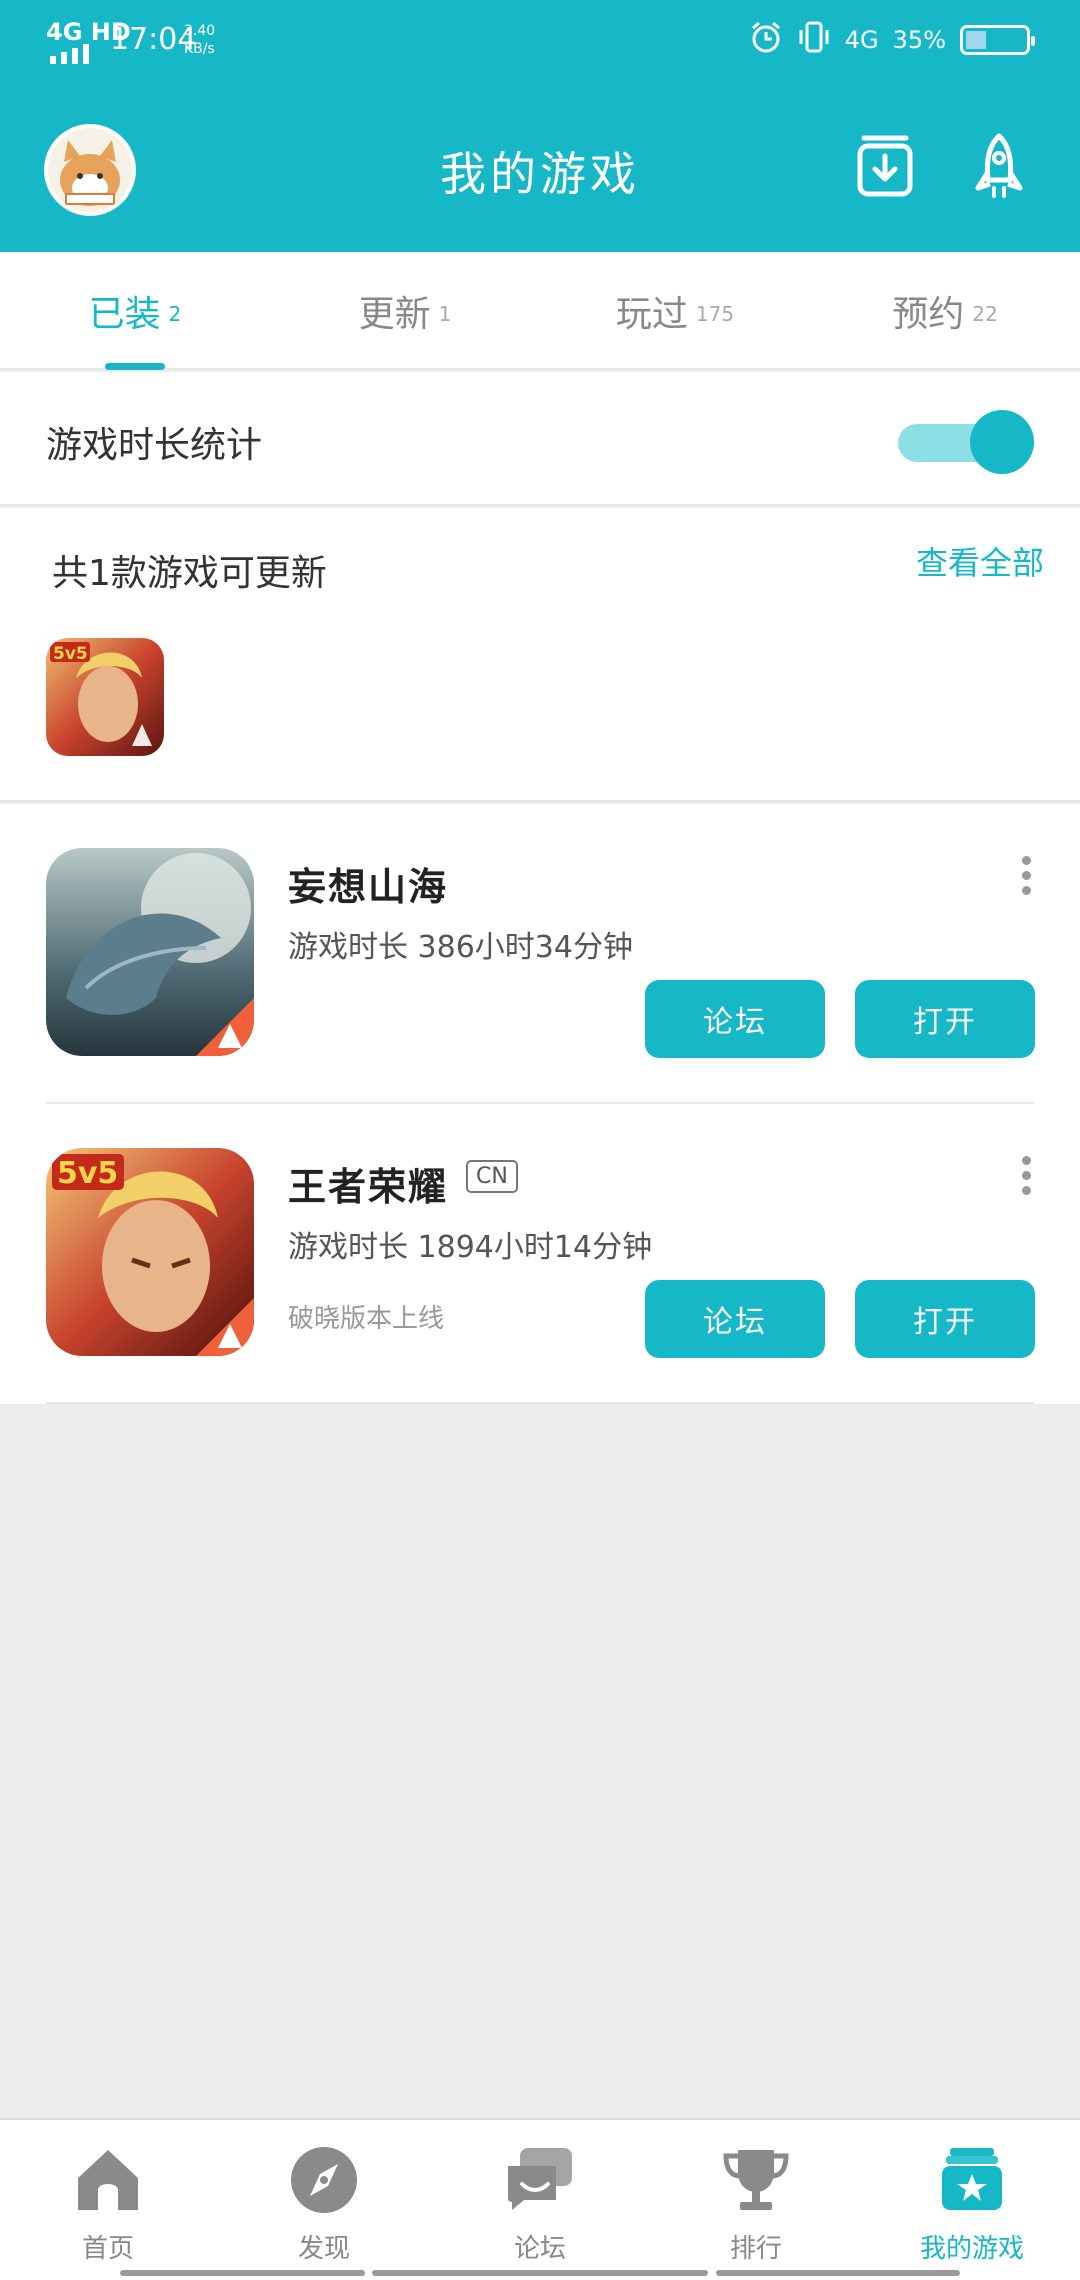 The height and width of the screenshot is (2280, 1080). I want to click on view-all-link: 查看全部, so click(980, 561).